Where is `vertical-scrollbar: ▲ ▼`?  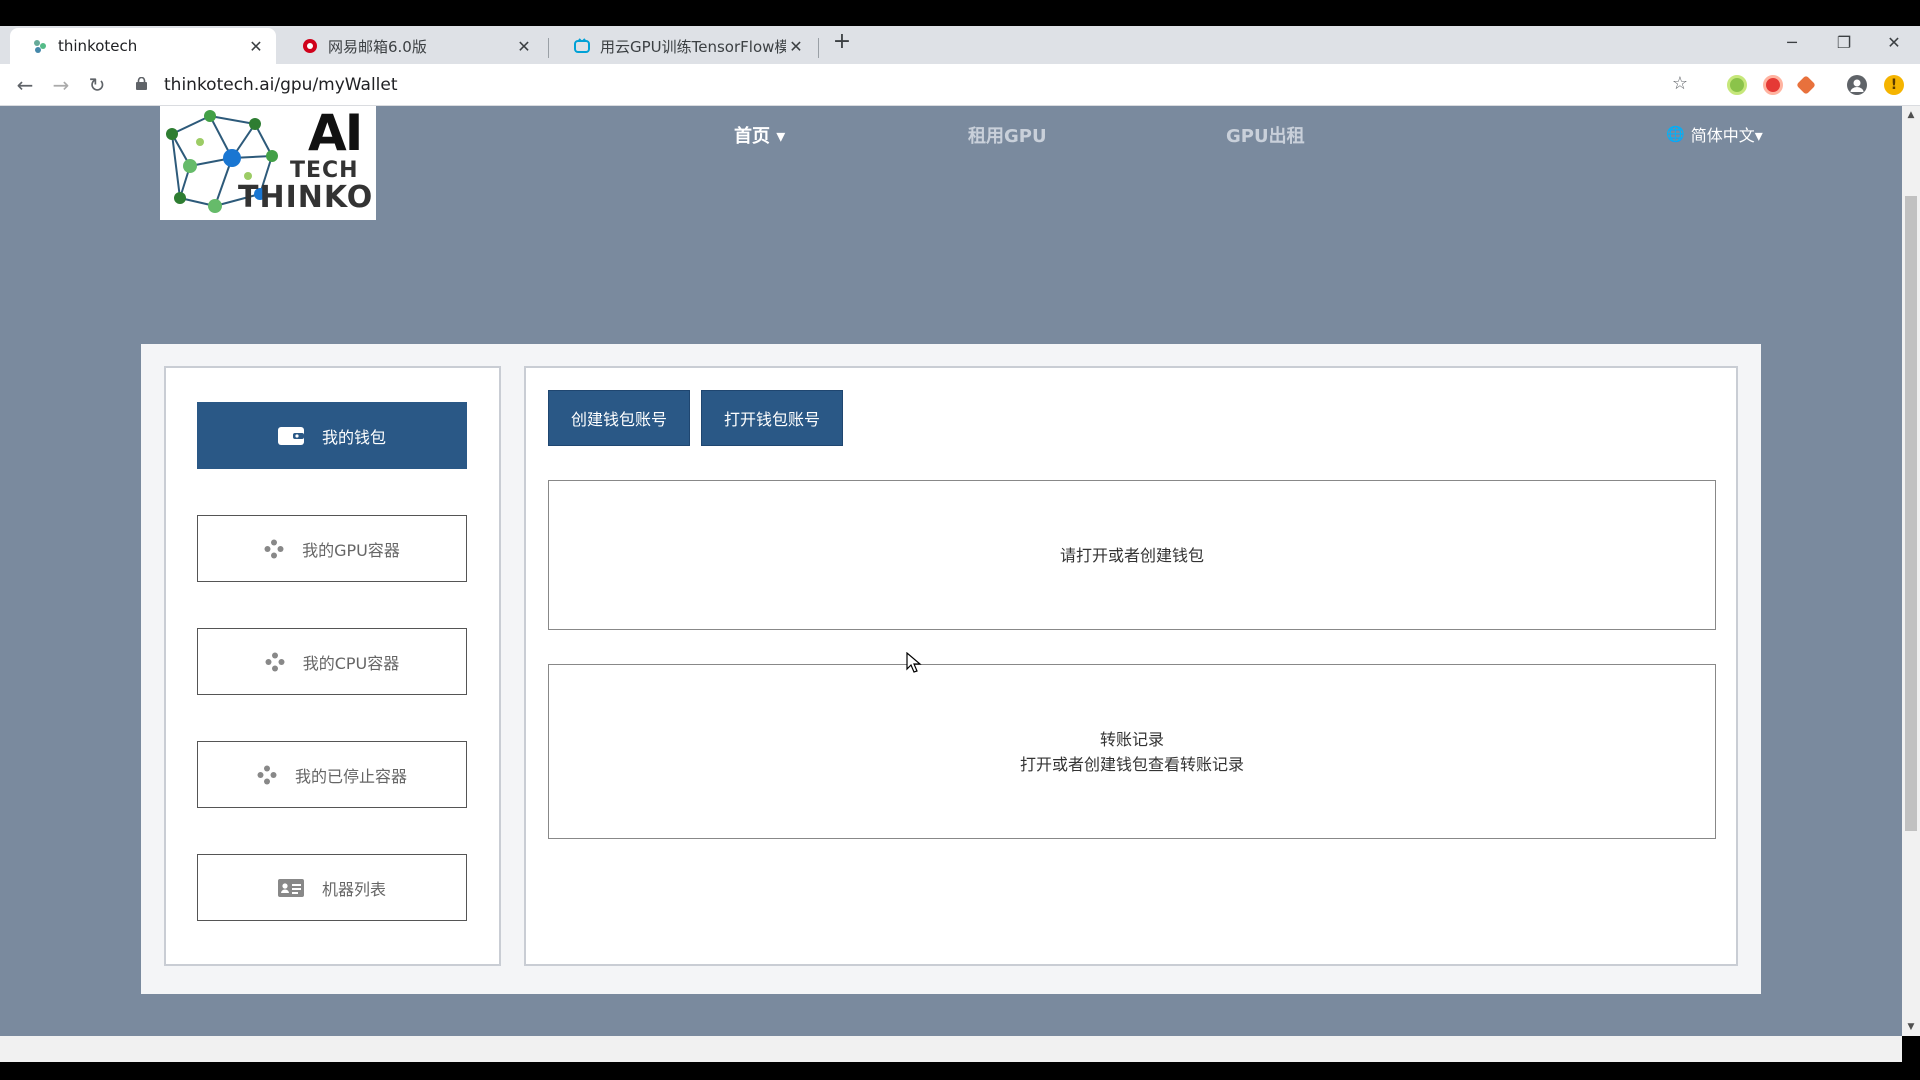
vertical-scrollbar: ▲ ▼ is located at coordinates (1911, 571).